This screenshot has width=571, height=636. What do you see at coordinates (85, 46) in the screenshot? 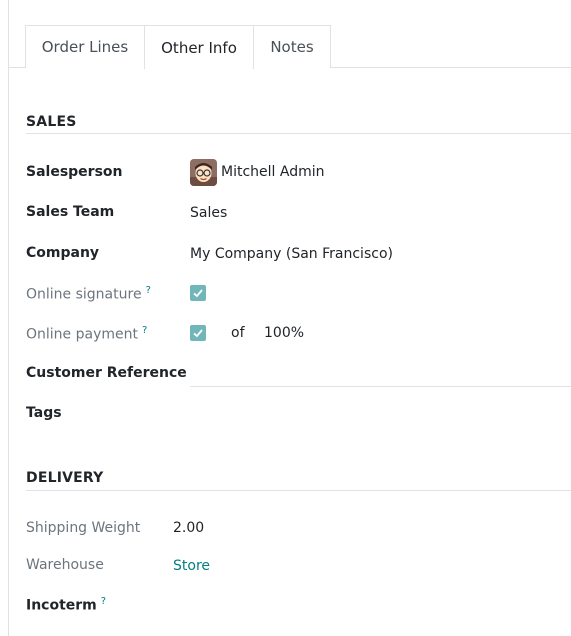
I see `tab-order-lines: Order Lines` at bounding box center [85, 46].